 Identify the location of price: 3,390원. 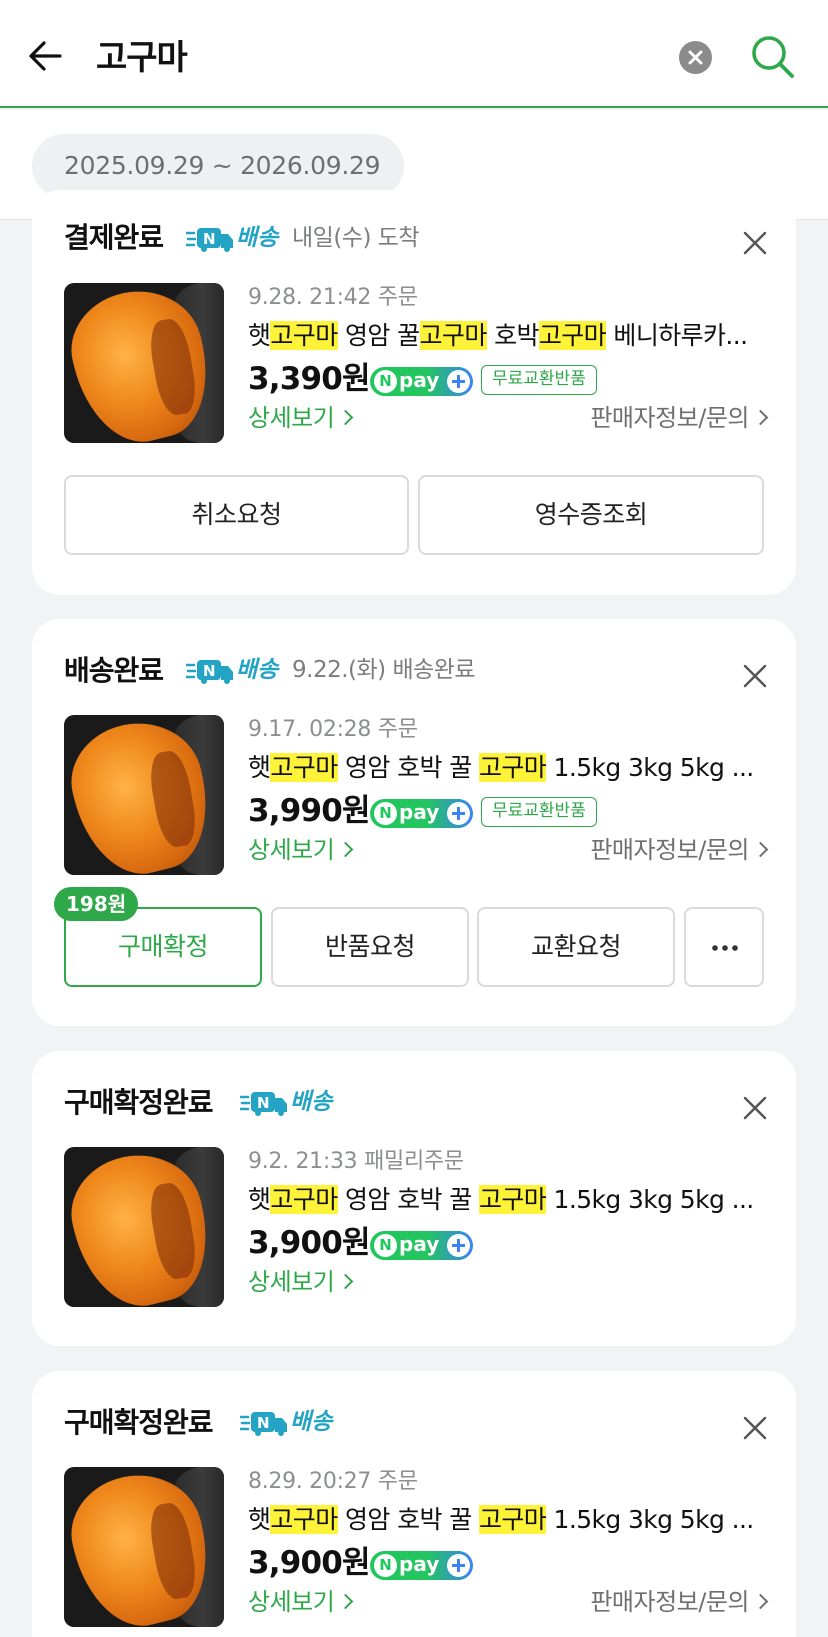
(309, 379).